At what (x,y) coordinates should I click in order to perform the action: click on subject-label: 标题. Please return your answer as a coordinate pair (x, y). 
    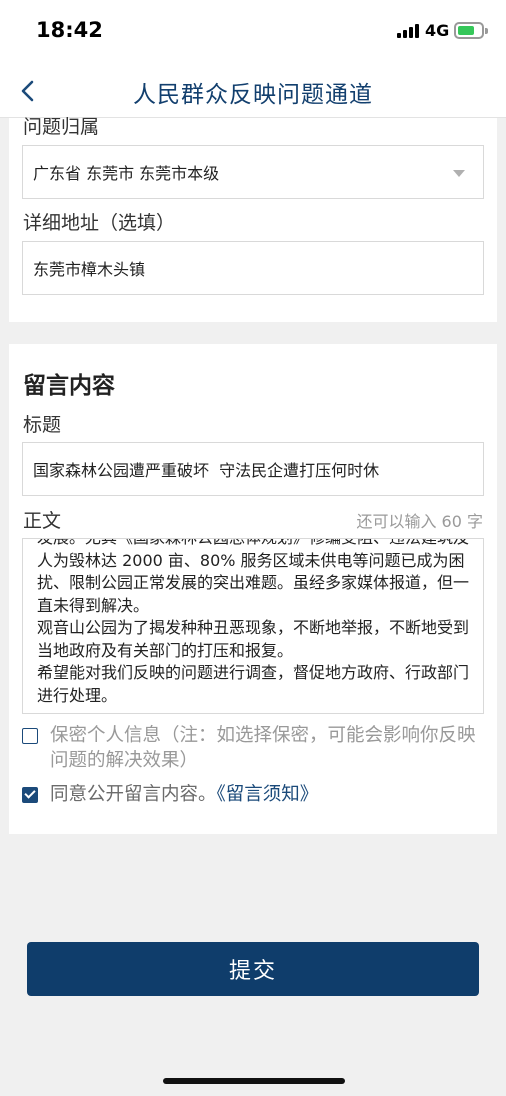
    Looking at the image, I should click on (42, 425).